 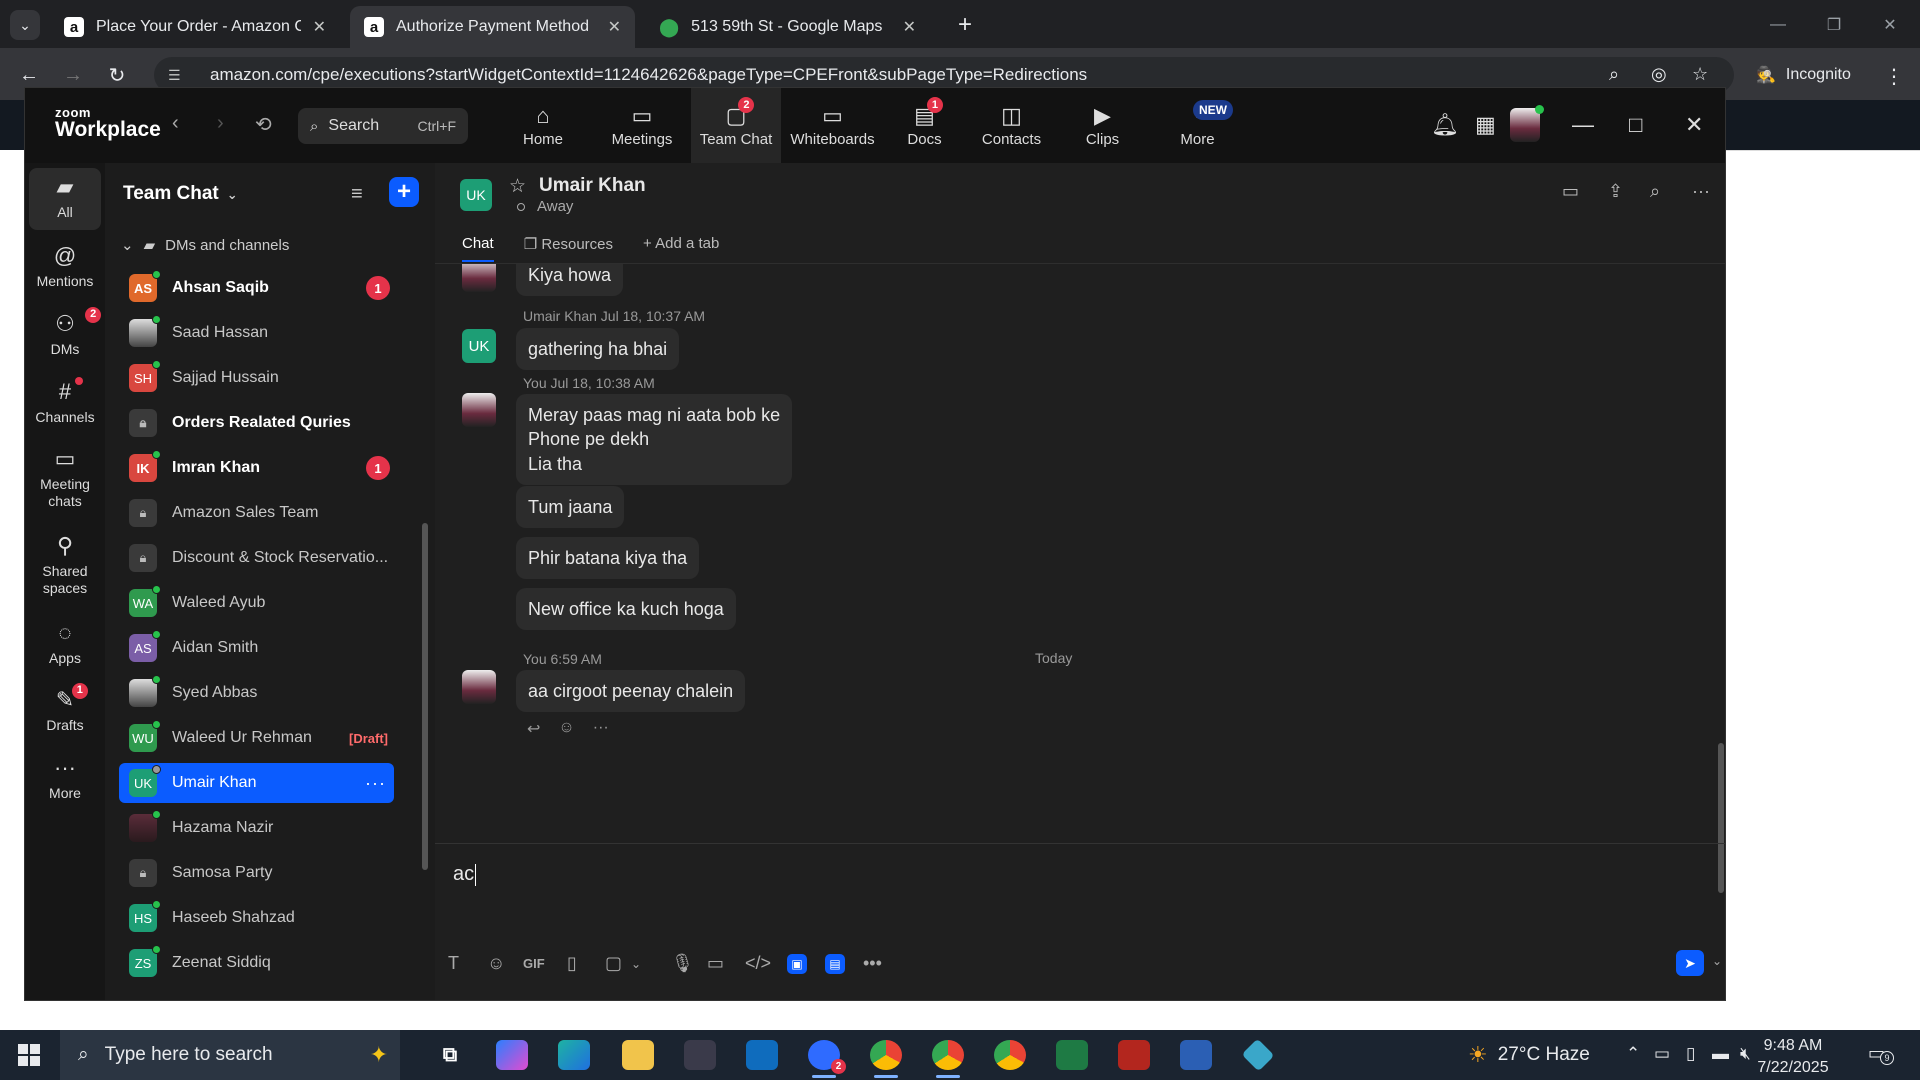 What do you see at coordinates (178, 75) in the screenshot?
I see `site-info-icon: ☰` at bounding box center [178, 75].